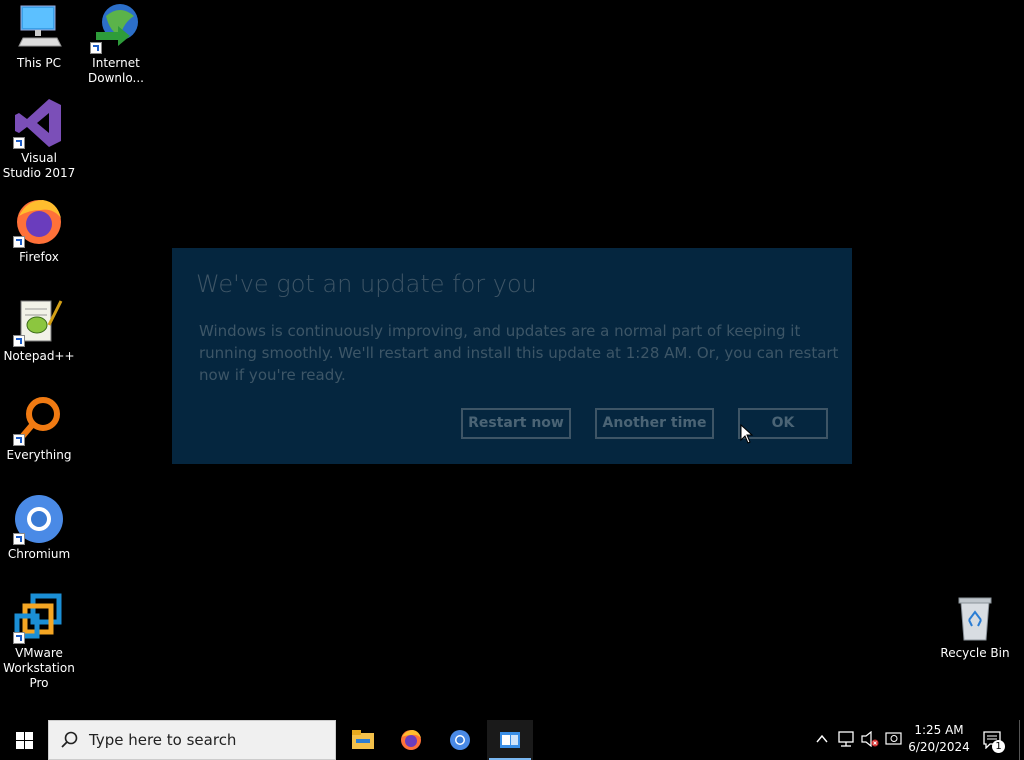 The width and height of the screenshot is (1024, 760). Describe the element at coordinates (69, 739) in the screenshot. I see `search-icon` at that location.